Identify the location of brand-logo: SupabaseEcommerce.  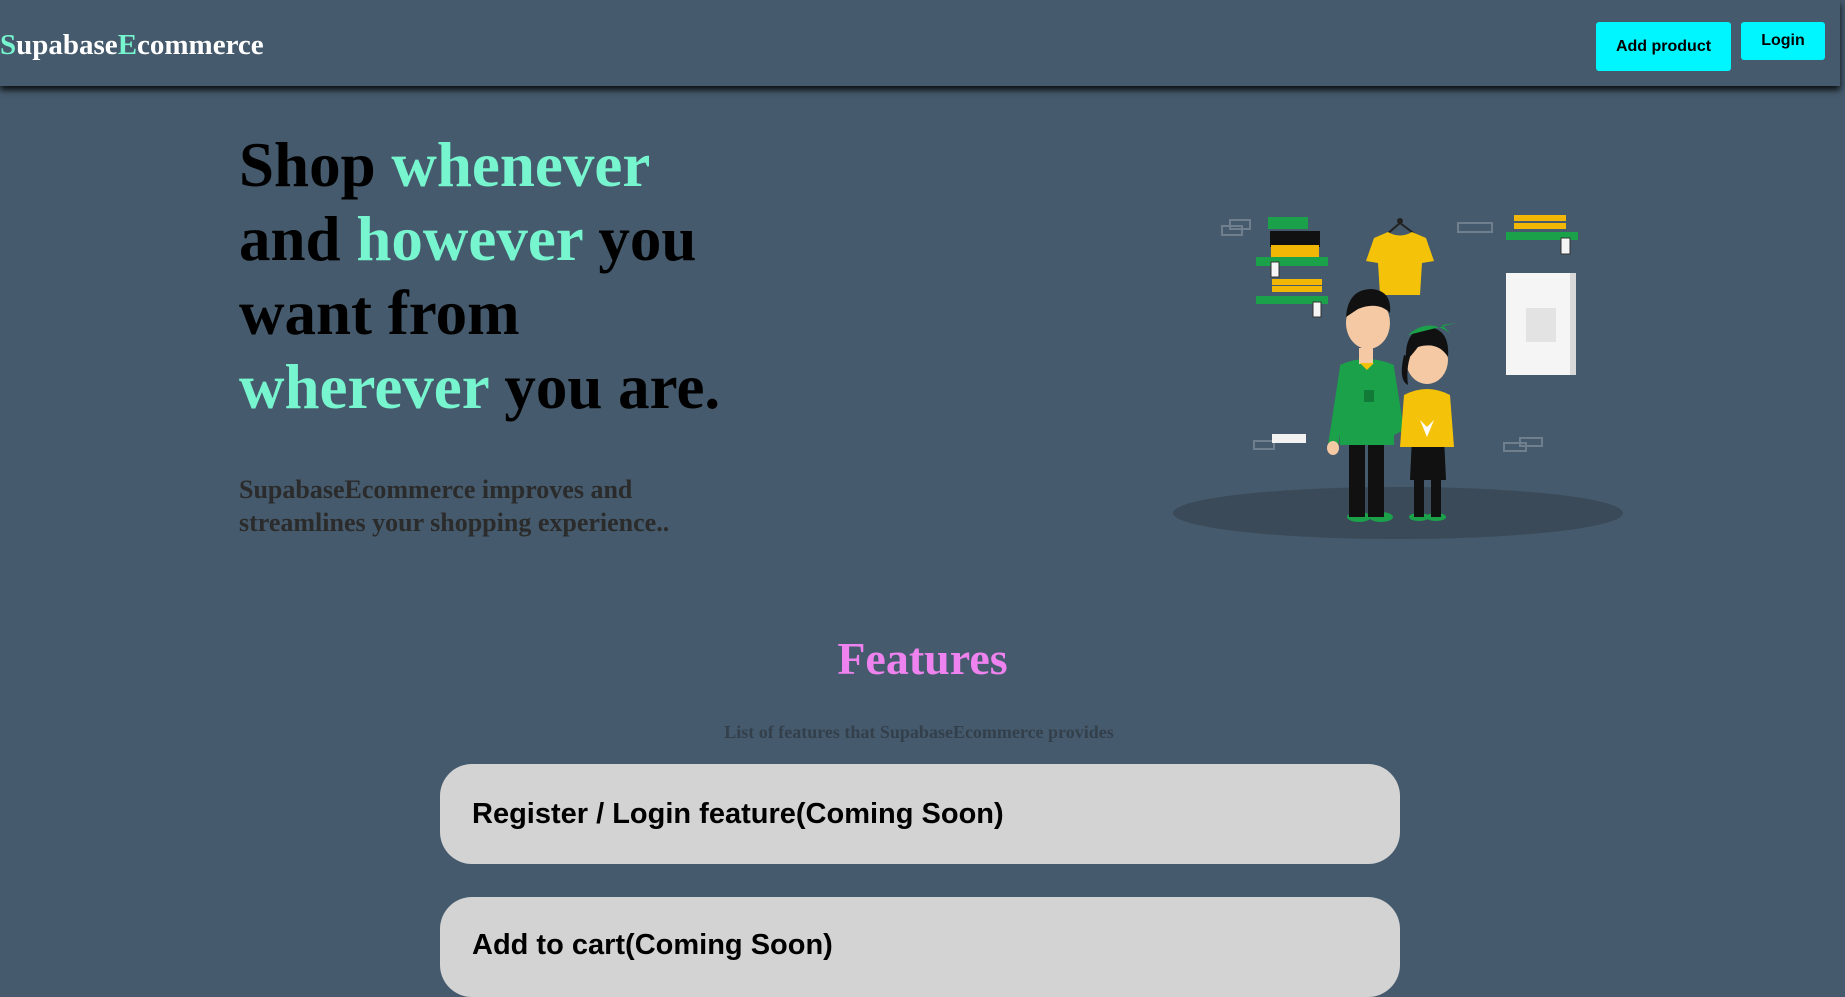
(132, 45).